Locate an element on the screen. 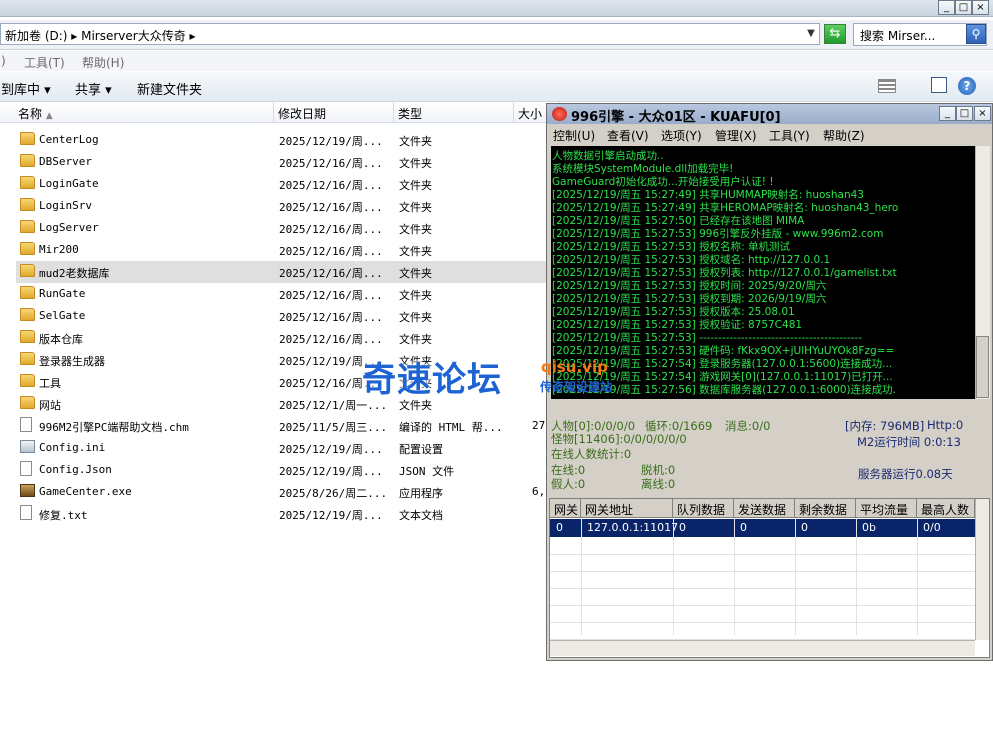 Image resolution: width=993 pixels, height=734 pixels. gateway-vscrollbar is located at coordinates (982, 569).